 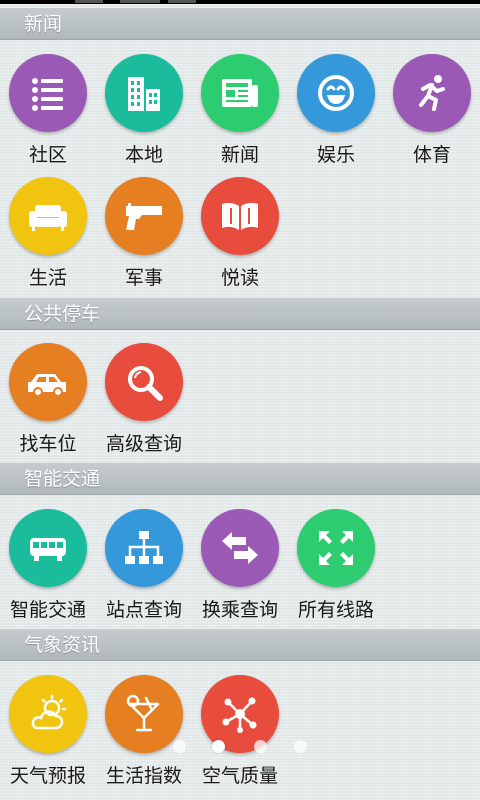 What do you see at coordinates (432, 93) in the screenshot?
I see `runner-icon` at bounding box center [432, 93].